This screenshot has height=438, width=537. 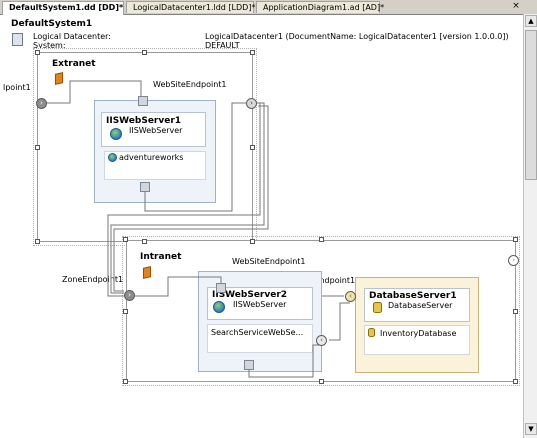 I want to click on iis2-consumer-port: ‹, so click(x=321, y=340).